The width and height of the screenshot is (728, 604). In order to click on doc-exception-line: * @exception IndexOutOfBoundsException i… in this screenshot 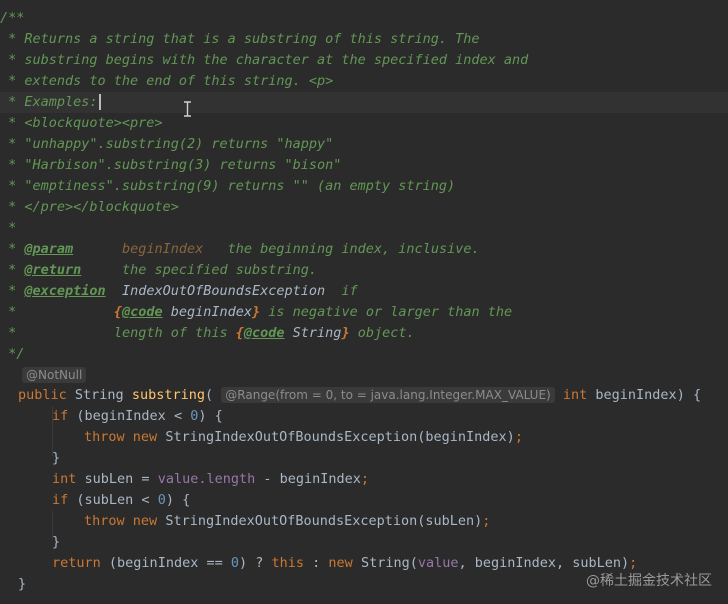, I will do `click(179, 291)`.